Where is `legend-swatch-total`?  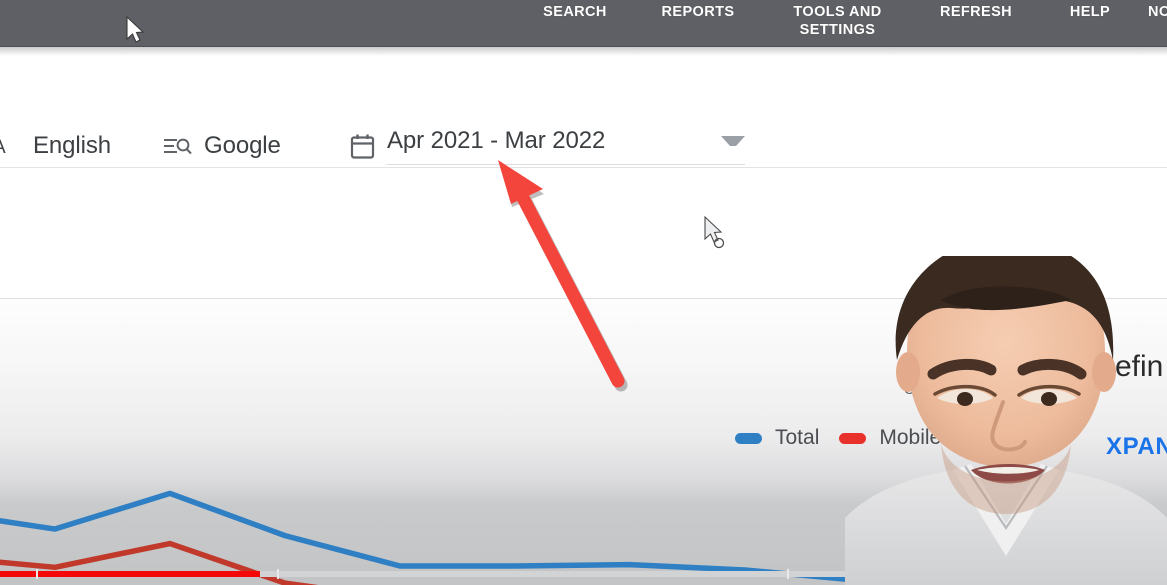 legend-swatch-total is located at coordinates (748, 438).